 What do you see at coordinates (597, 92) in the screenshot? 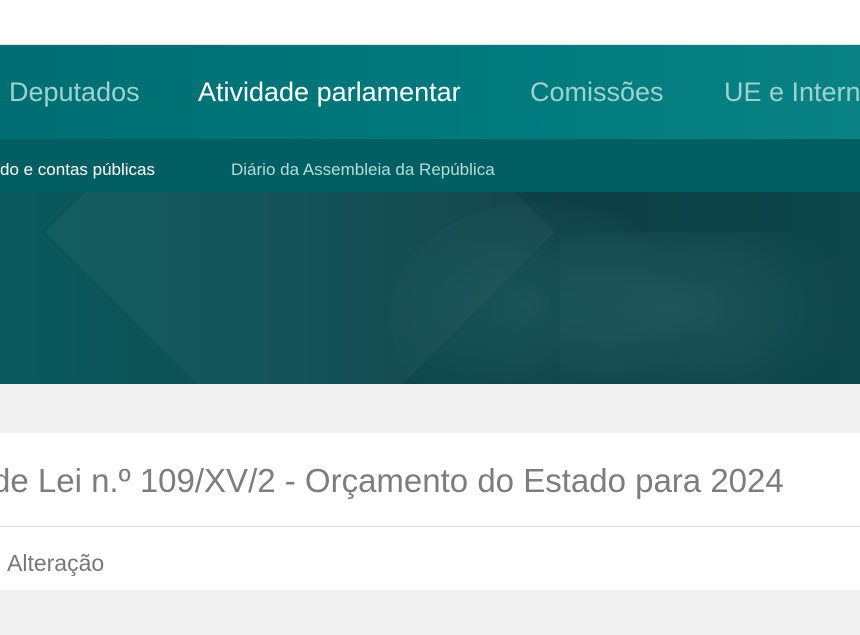
I see `nav-item-comissoes: Comissões` at bounding box center [597, 92].